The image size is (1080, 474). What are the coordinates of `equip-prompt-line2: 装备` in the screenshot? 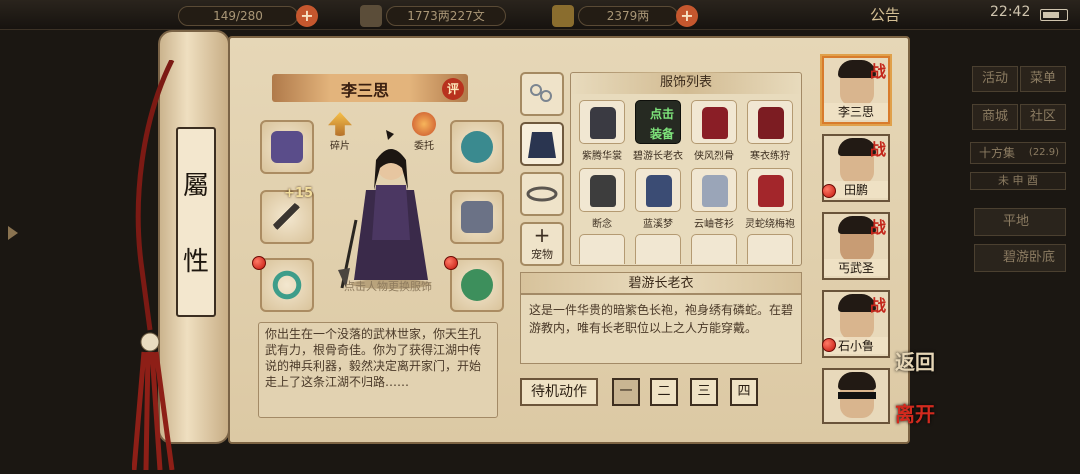 It's located at (661, 134).